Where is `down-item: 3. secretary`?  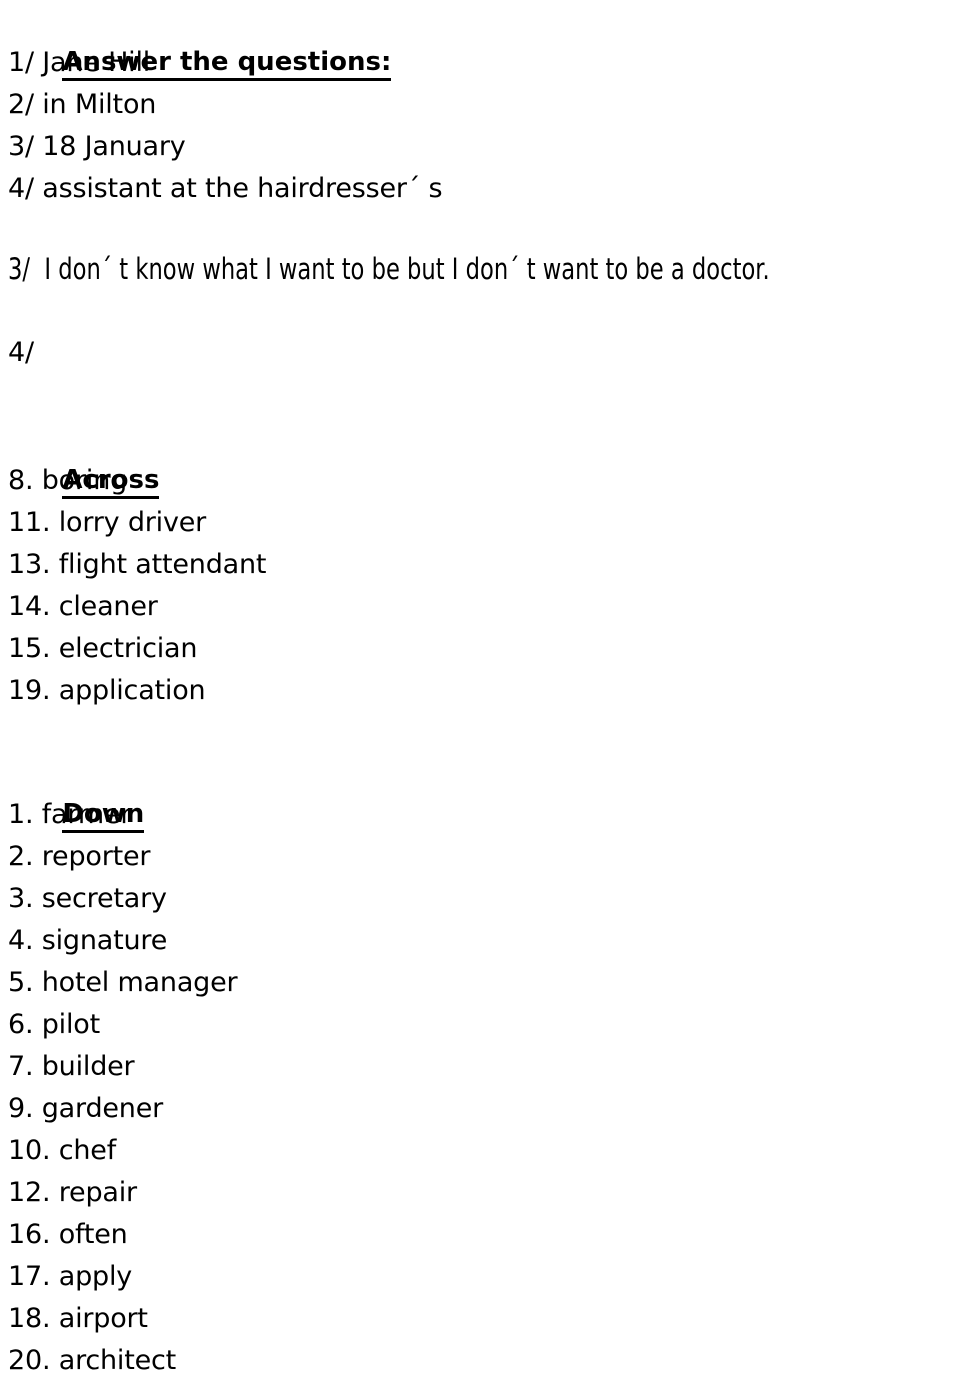 down-item: 3. secretary is located at coordinates (87, 898).